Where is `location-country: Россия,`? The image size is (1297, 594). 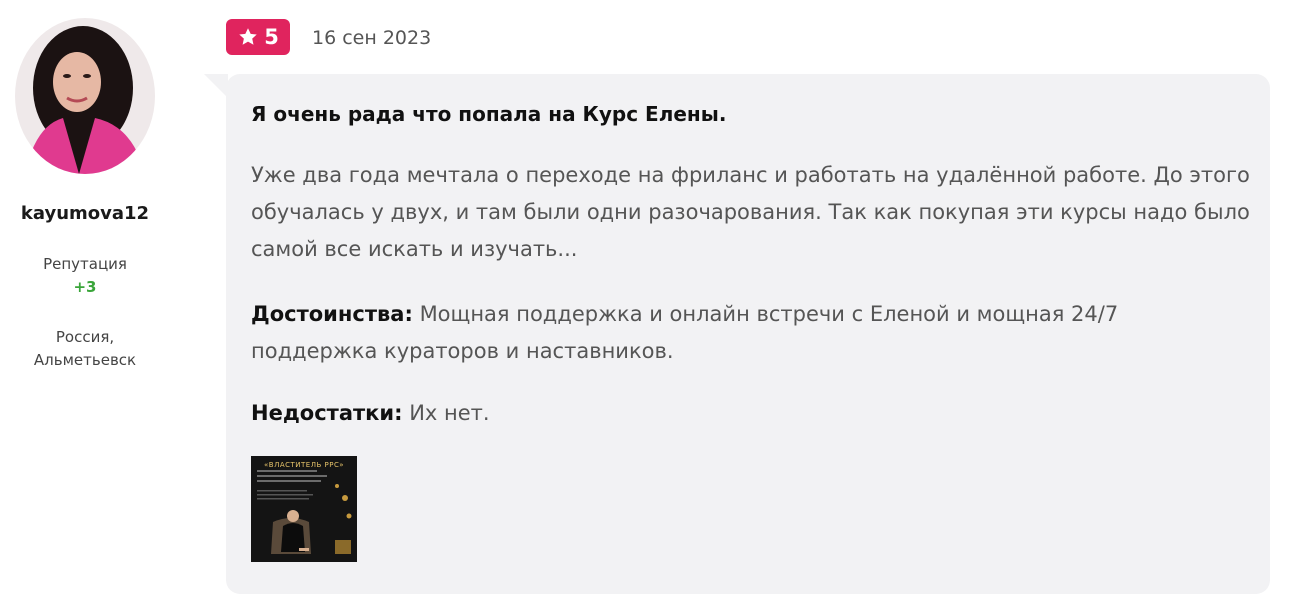
location-country: Россия, is located at coordinates (85, 337).